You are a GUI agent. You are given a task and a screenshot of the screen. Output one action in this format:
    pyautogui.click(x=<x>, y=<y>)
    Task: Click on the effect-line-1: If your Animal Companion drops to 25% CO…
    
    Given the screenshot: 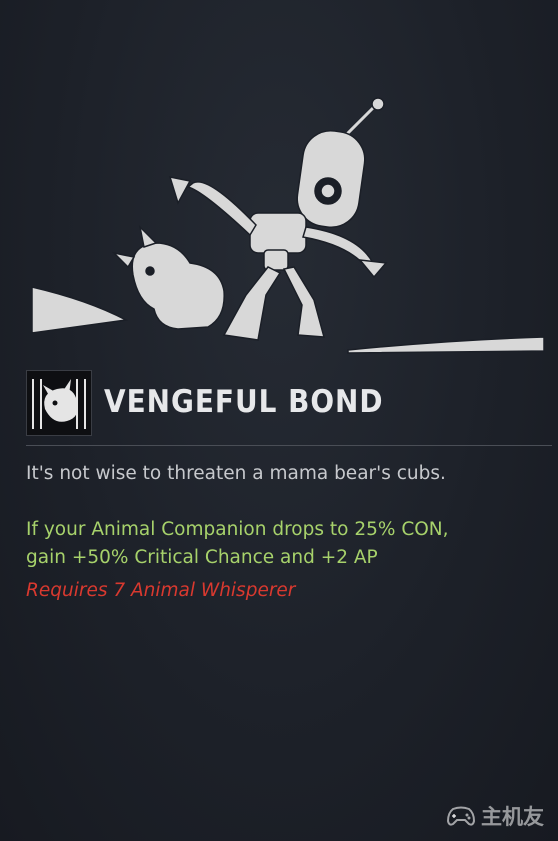 What is the action you would take?
    pyautogui.click(x=237, y=529)
    